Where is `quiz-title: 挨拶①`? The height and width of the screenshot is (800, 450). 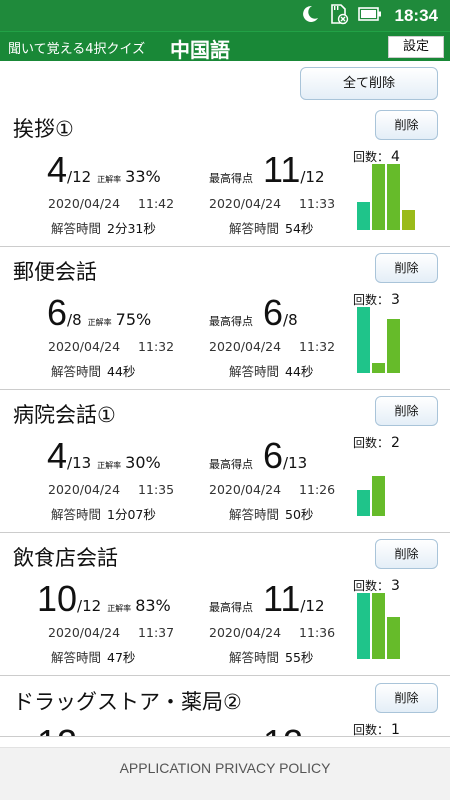 quiz-title: 挨拶① is located at coordinates (43, 129).